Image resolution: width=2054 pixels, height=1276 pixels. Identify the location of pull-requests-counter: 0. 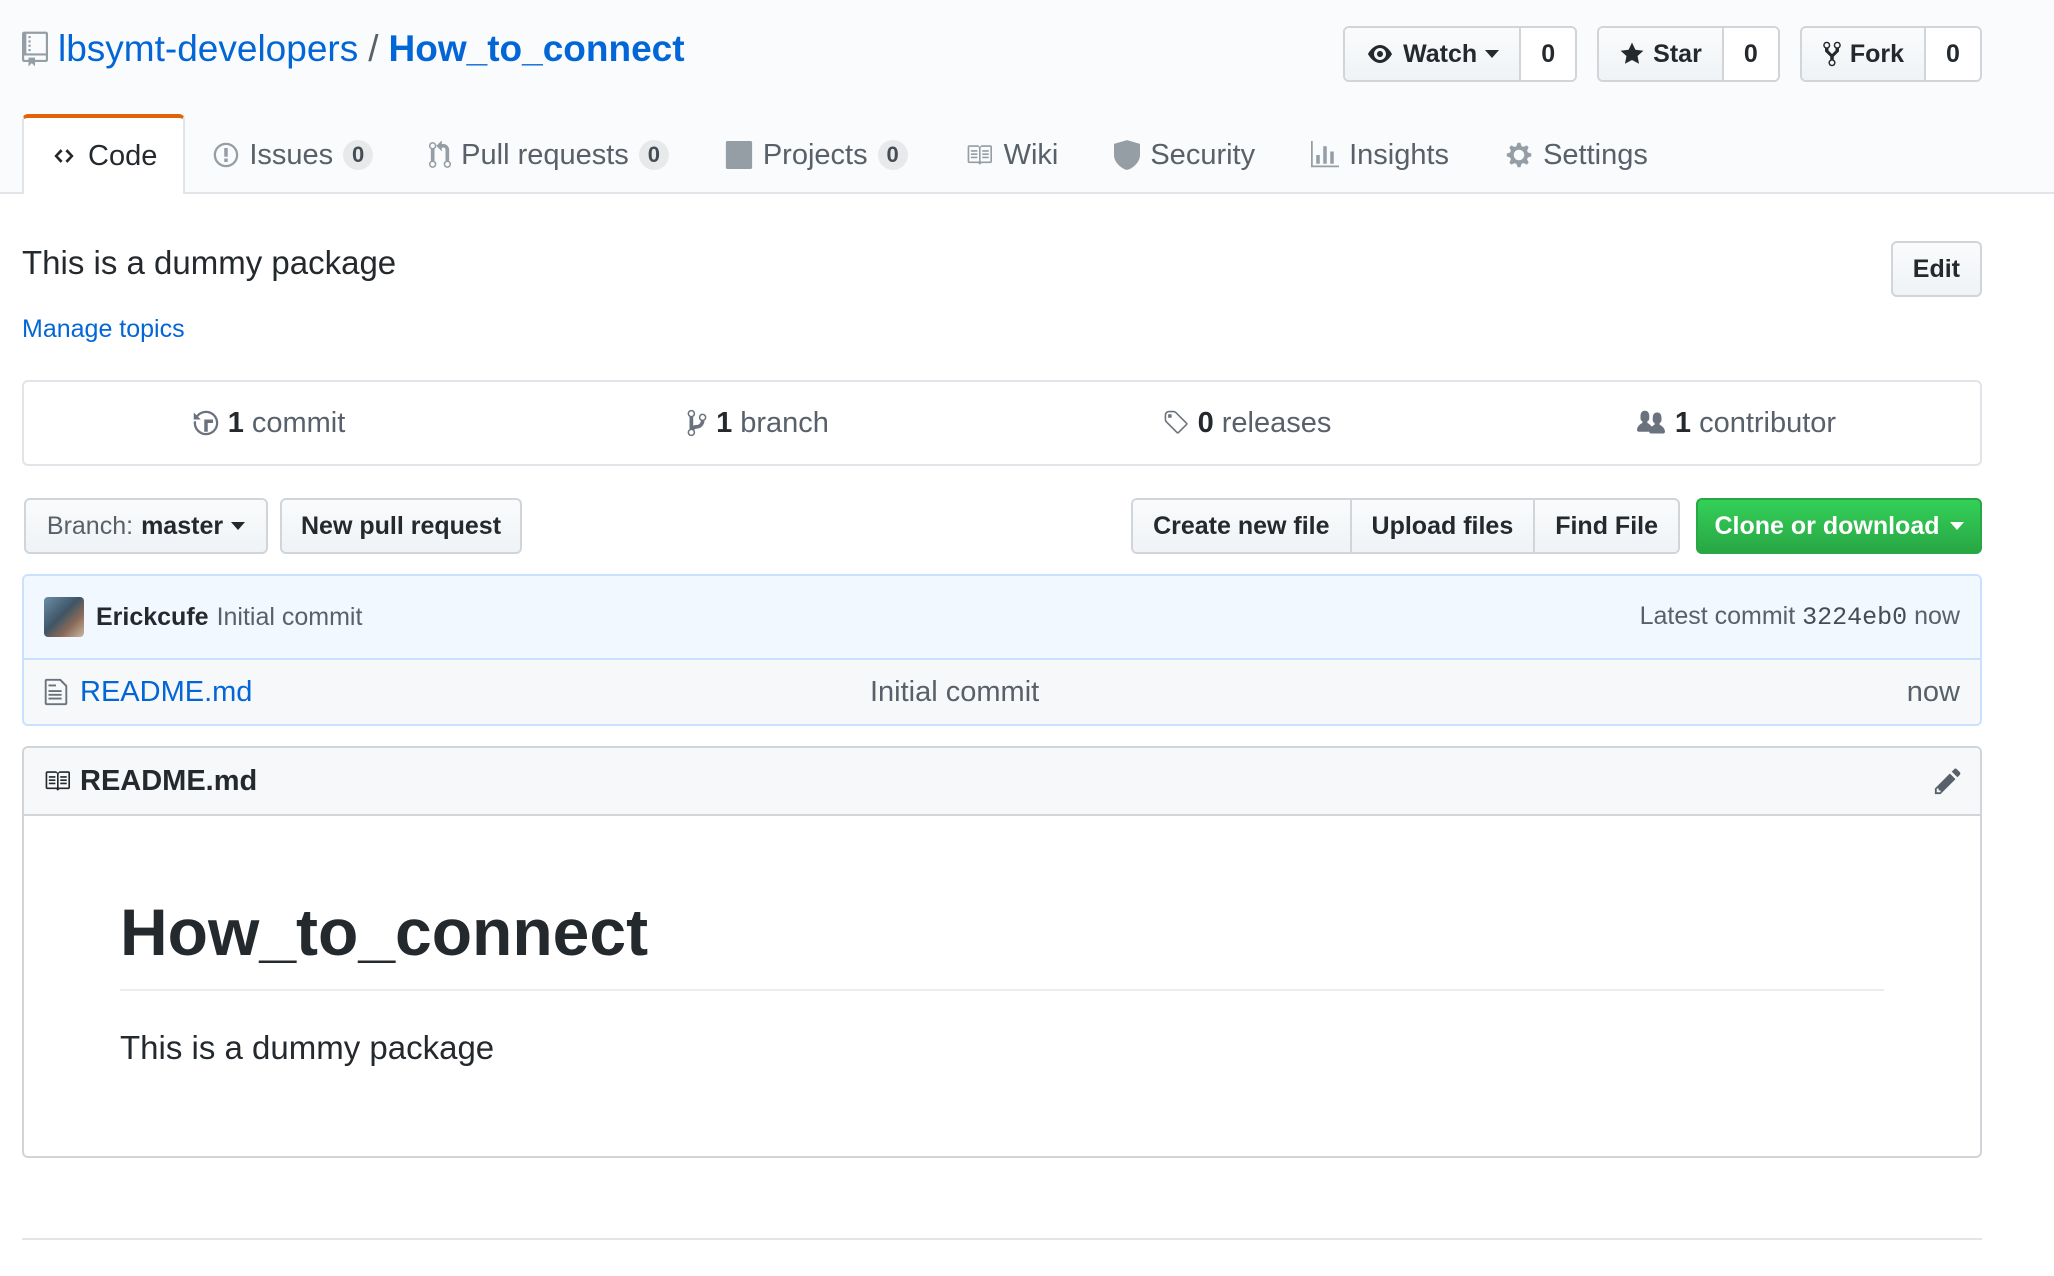
(653, 155).